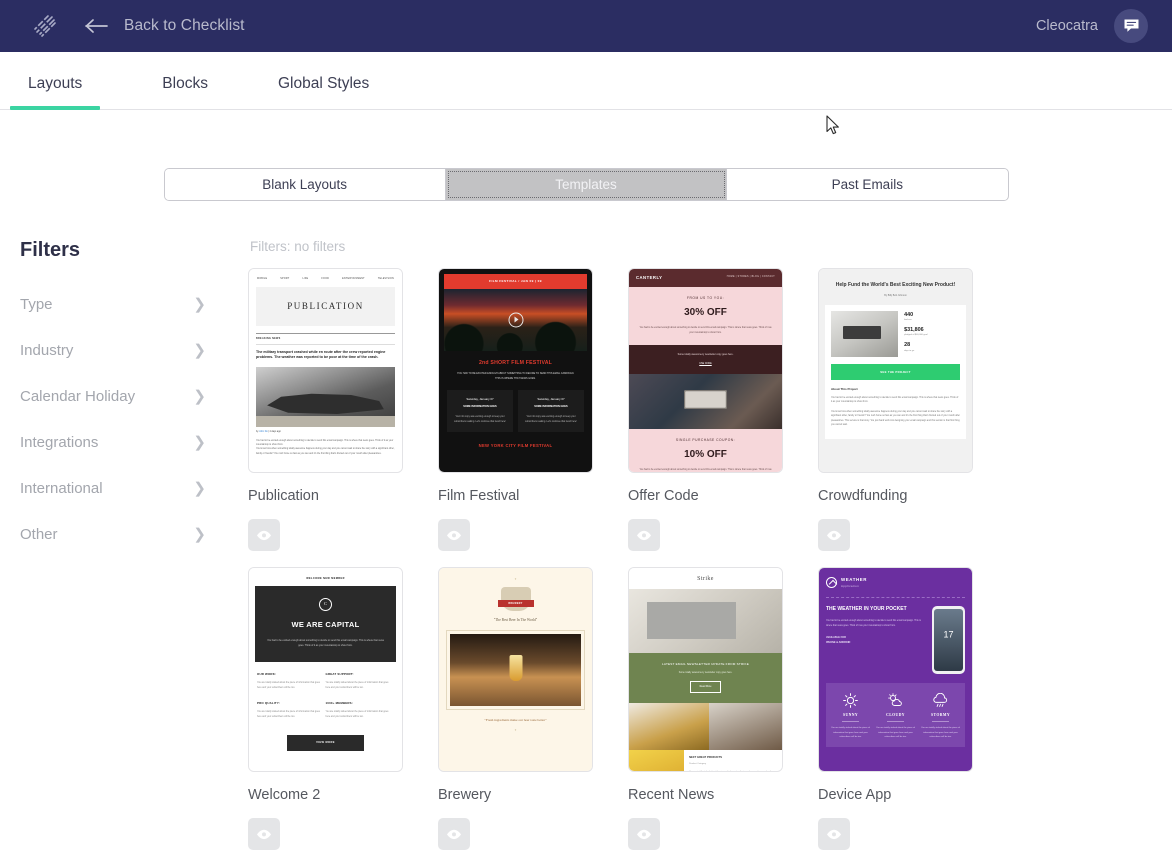 This screenshot has width=1172, height=867. What do you see at coordinates (305, 184) in the screenshot?
I see `segment-blank-layouts: Blank Layouts` at bounding box center [305, 184].